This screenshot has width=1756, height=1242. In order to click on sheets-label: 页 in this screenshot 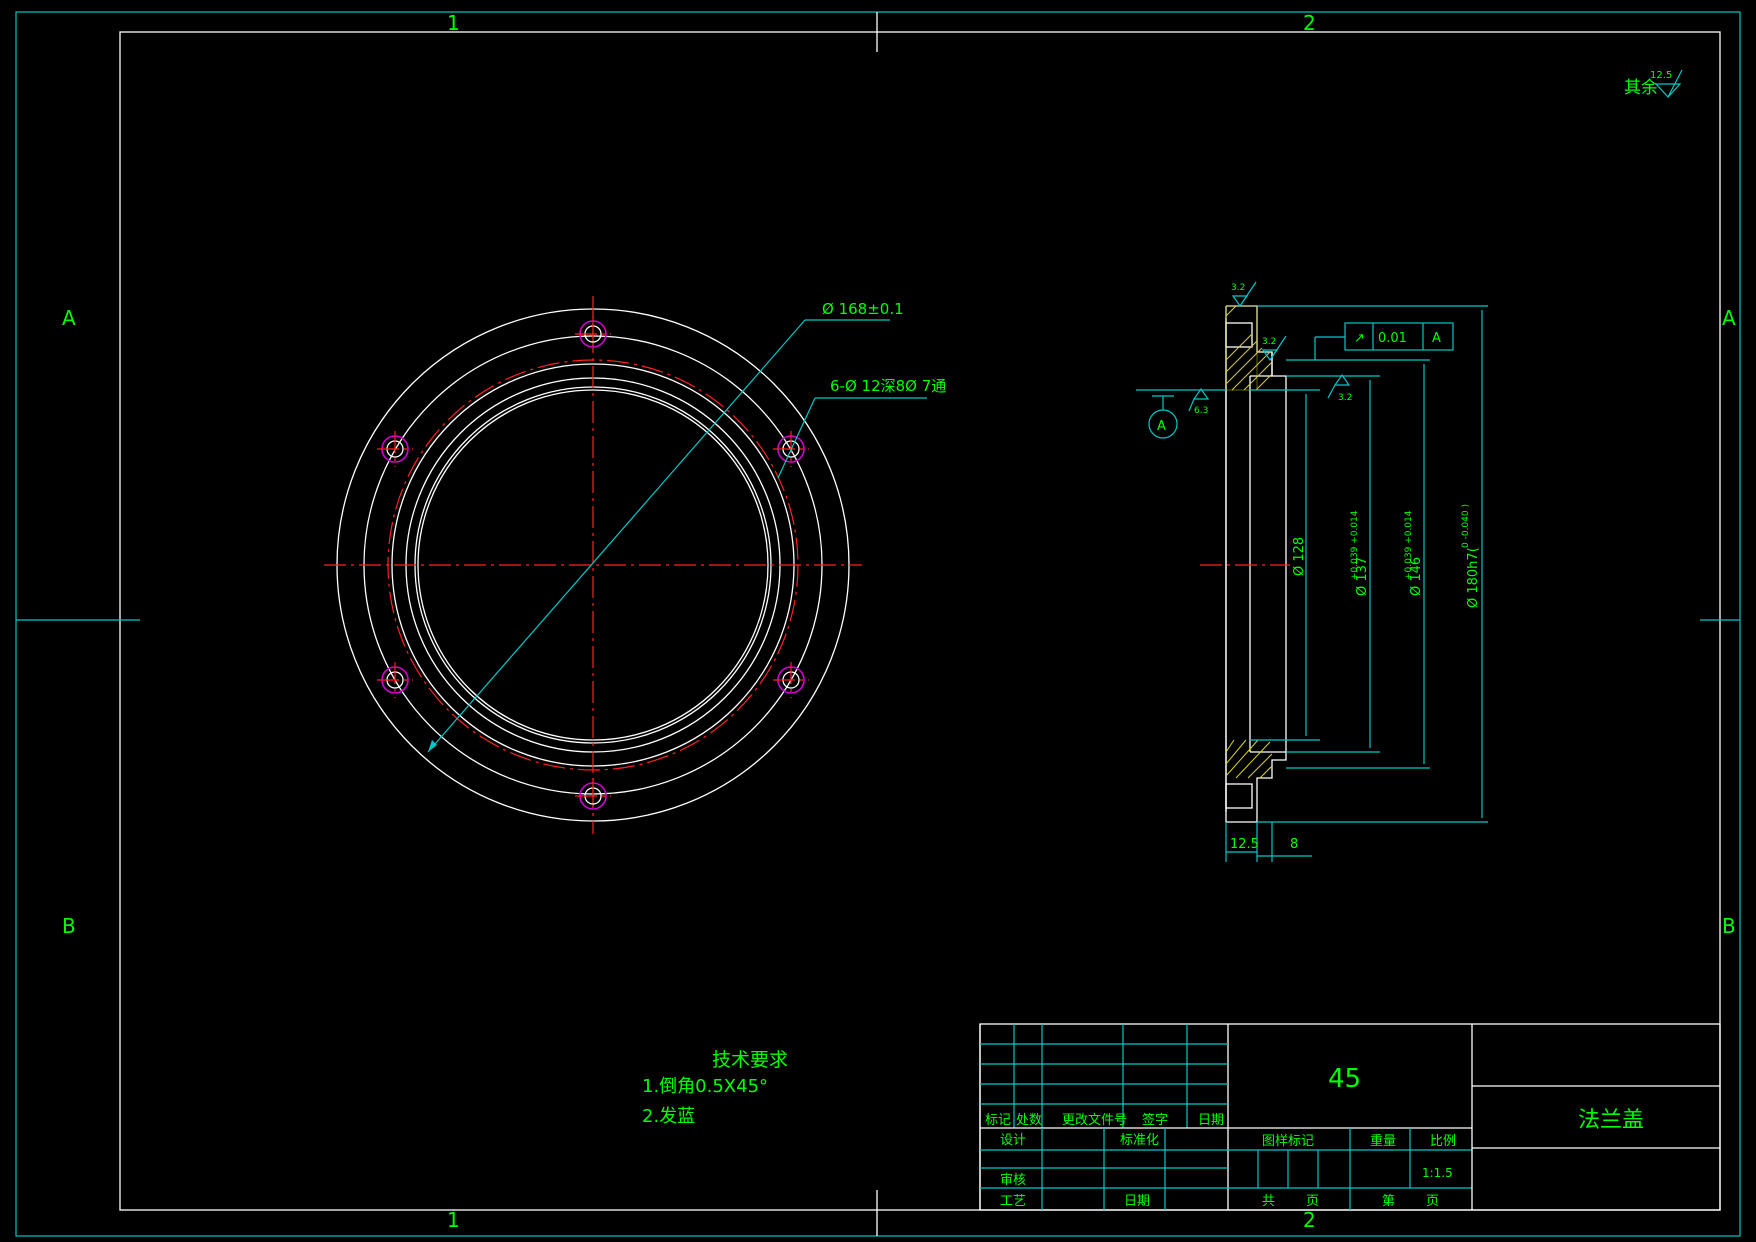, I will do `click(1312, 1201)`.